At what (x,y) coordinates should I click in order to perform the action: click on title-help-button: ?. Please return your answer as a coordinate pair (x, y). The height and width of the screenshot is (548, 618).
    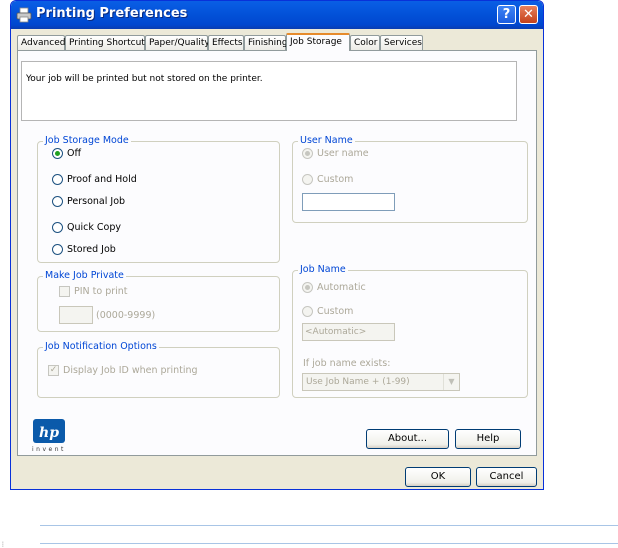
    Looking at the image, I should click on (506, 14).